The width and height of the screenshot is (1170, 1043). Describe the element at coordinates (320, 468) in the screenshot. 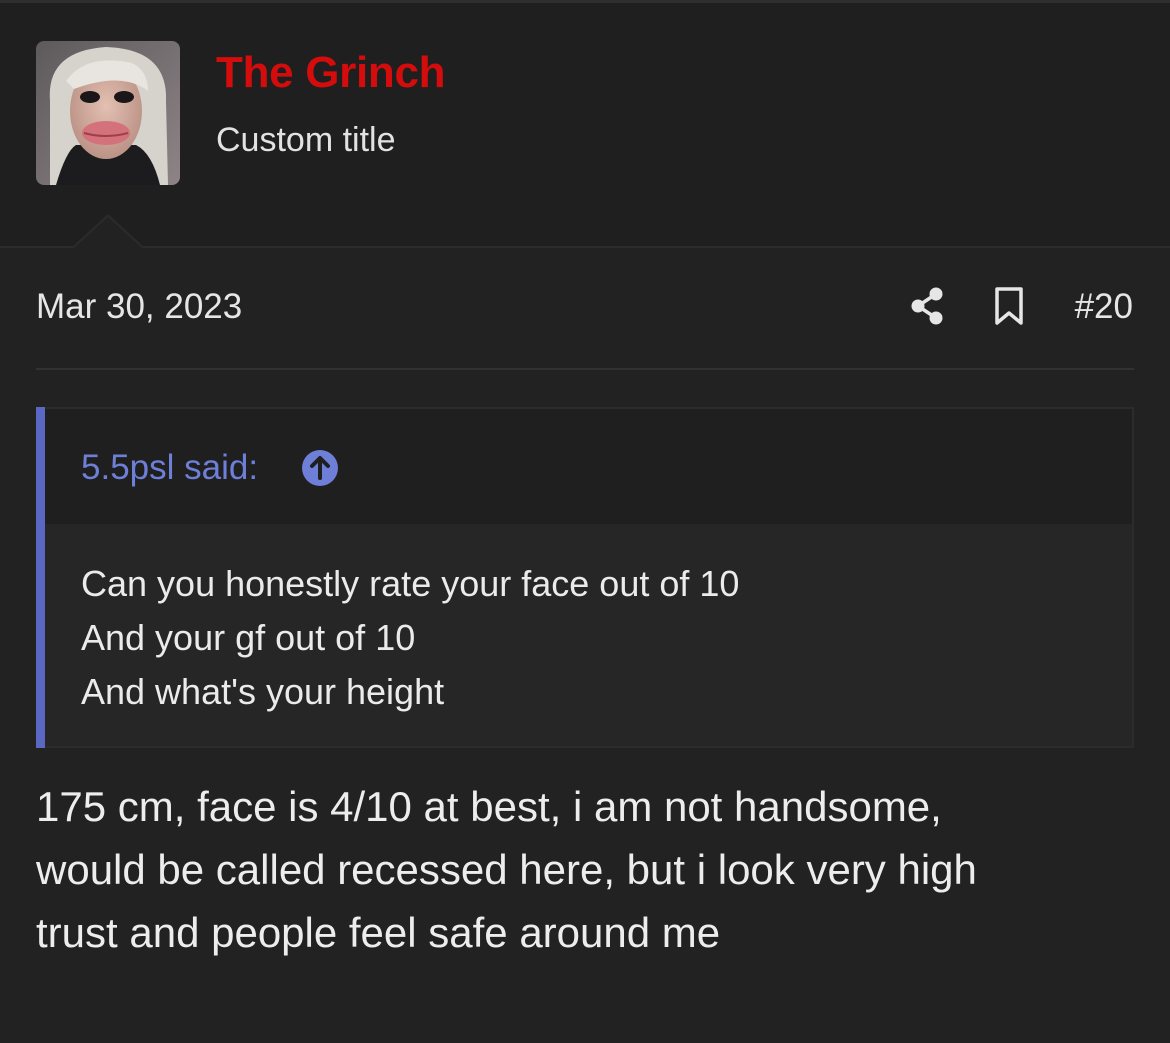

I see `arrow-up-circle-icon` at that location.